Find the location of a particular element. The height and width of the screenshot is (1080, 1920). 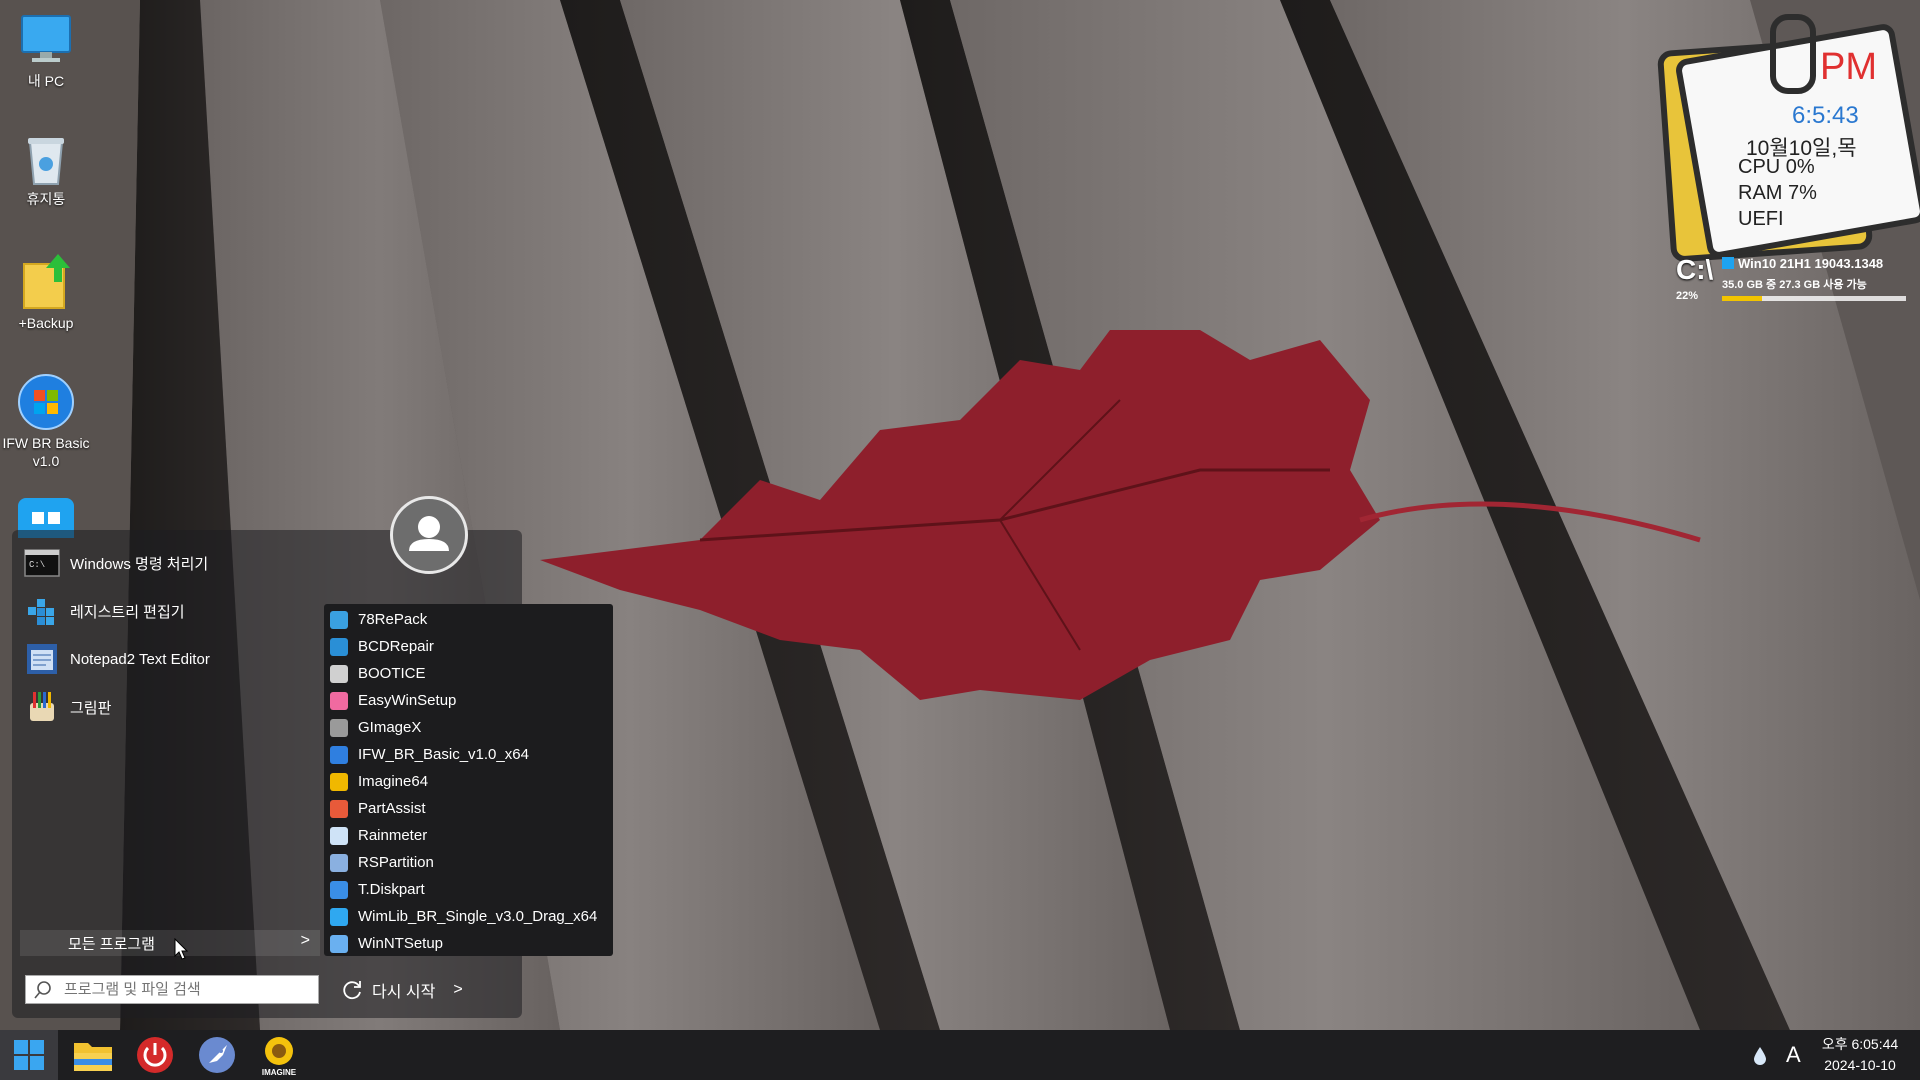

tray-rainmeter is located at coordinates (1760, 1055).